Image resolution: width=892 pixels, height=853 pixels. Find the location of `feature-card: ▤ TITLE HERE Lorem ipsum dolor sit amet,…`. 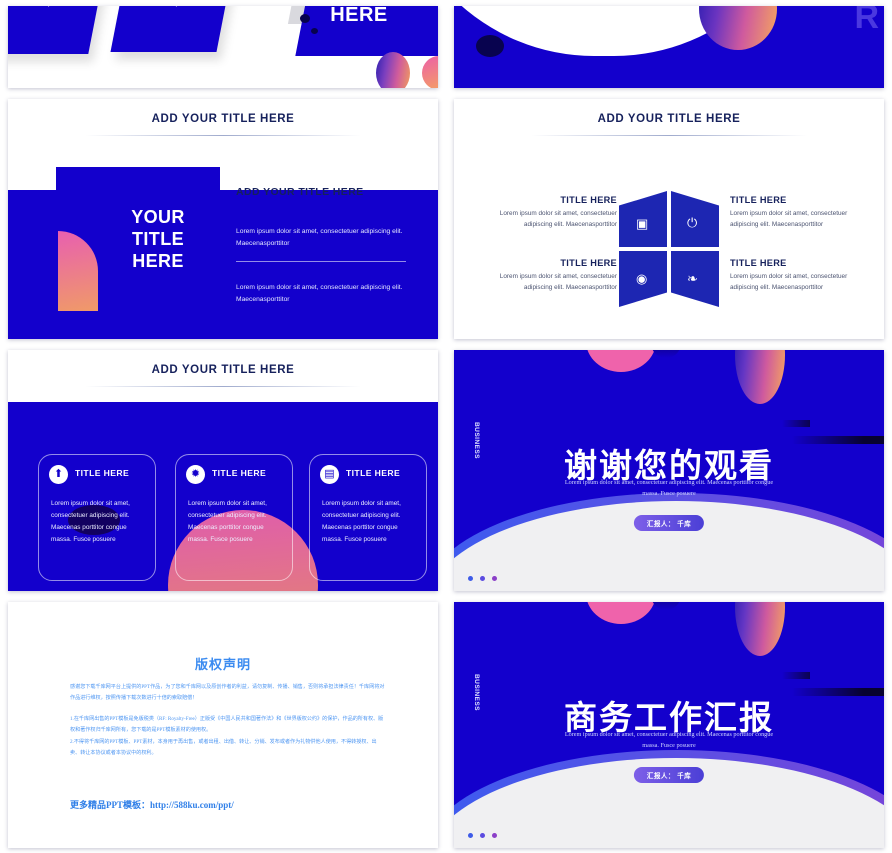

feature-card: ▤ TITLE HERE Lorem ipsum dolor sit amet,… is located at coordinates (368, 517).